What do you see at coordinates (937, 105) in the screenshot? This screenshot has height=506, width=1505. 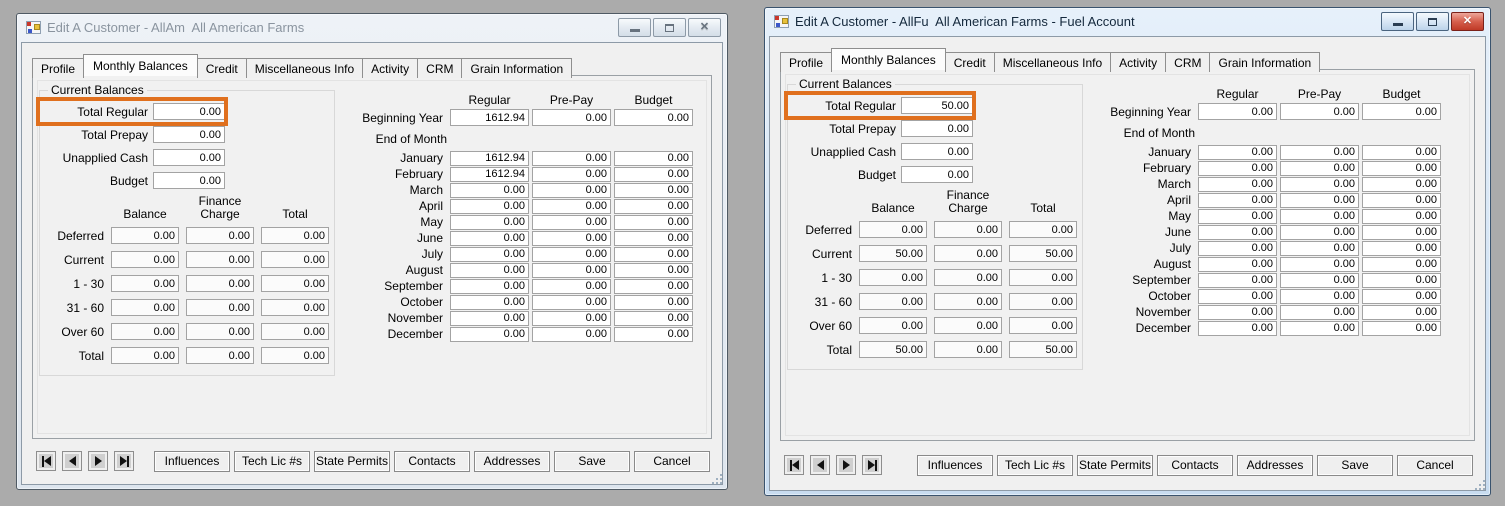 I see `total-regular-field` at bounding box center [937, 105].